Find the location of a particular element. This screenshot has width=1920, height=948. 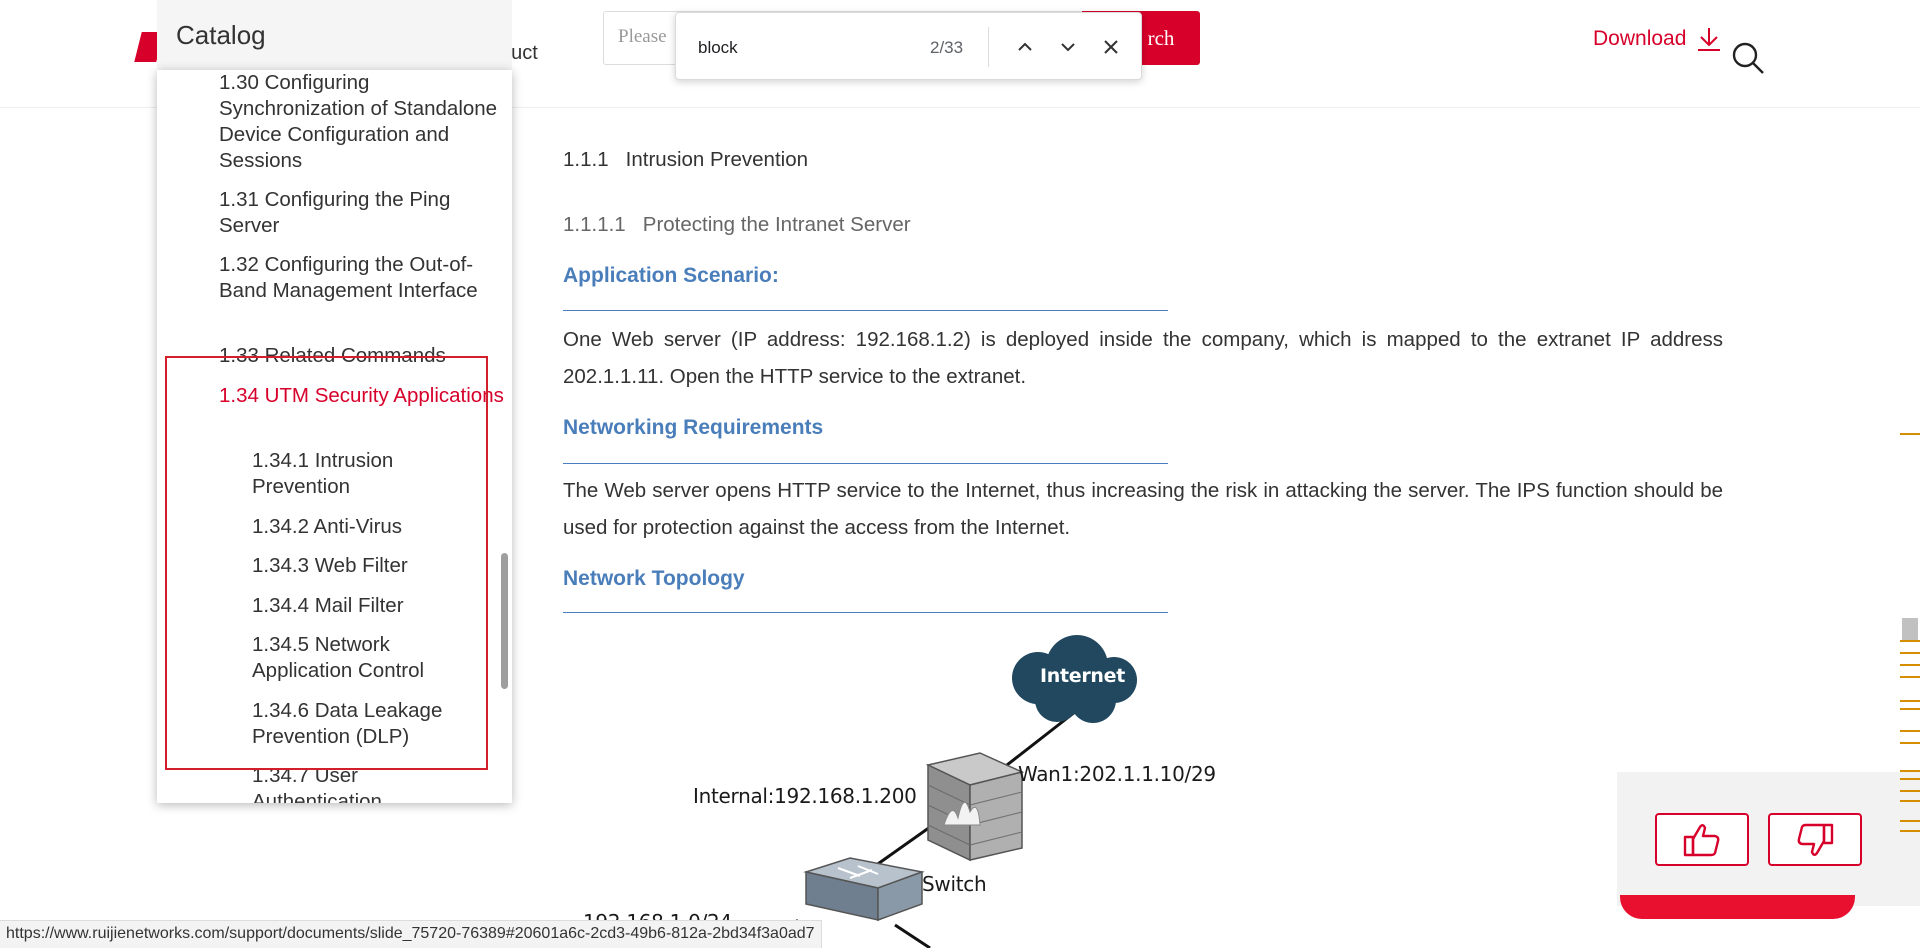

find-in-page-bar: block 2/33 is located at coordinates (908, 46).